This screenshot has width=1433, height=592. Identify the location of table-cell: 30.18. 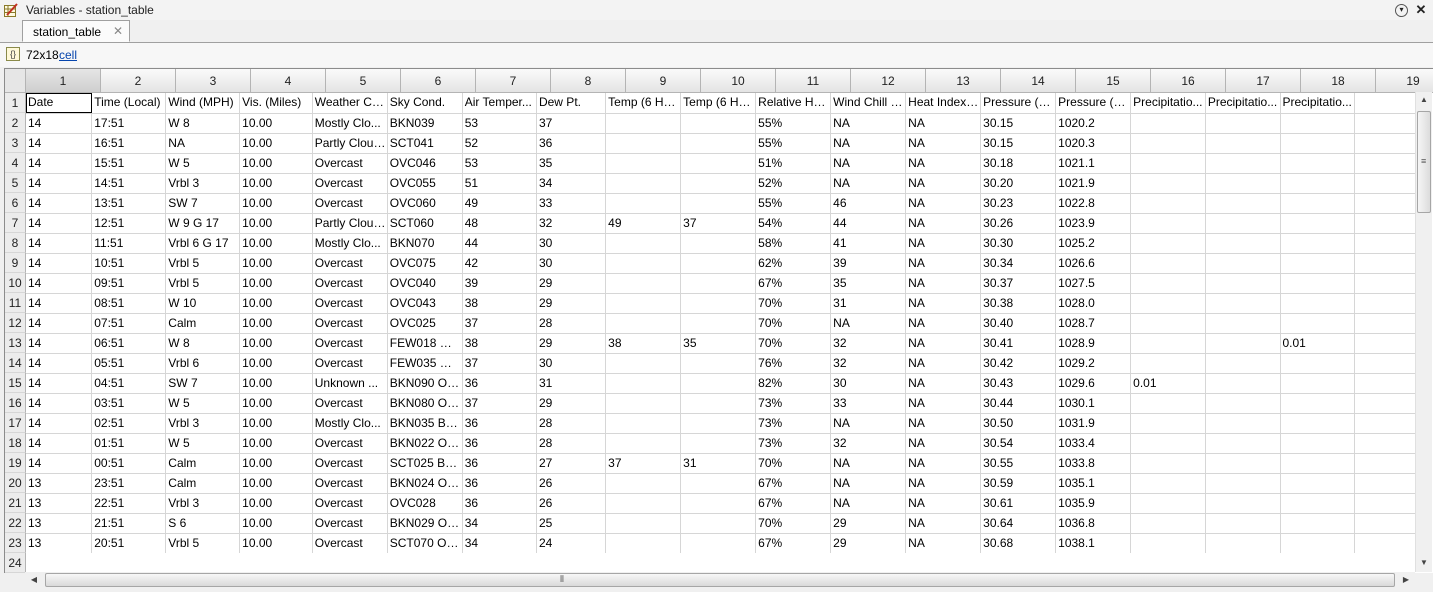
(1018, 163).